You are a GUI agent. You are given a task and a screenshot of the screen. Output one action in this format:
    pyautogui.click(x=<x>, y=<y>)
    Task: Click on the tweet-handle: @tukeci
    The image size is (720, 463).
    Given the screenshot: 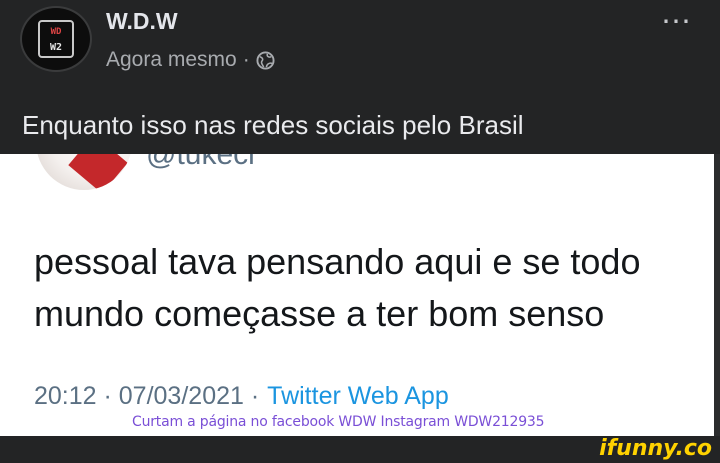 What is the action you would take?
    pyautogui.click(x=200, y=162)
    